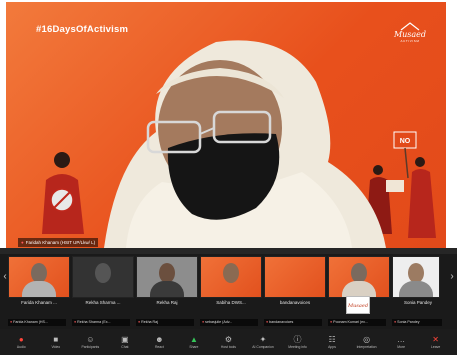  I want to click on participant-label: ●Rekha Raj, so click(165, 322).